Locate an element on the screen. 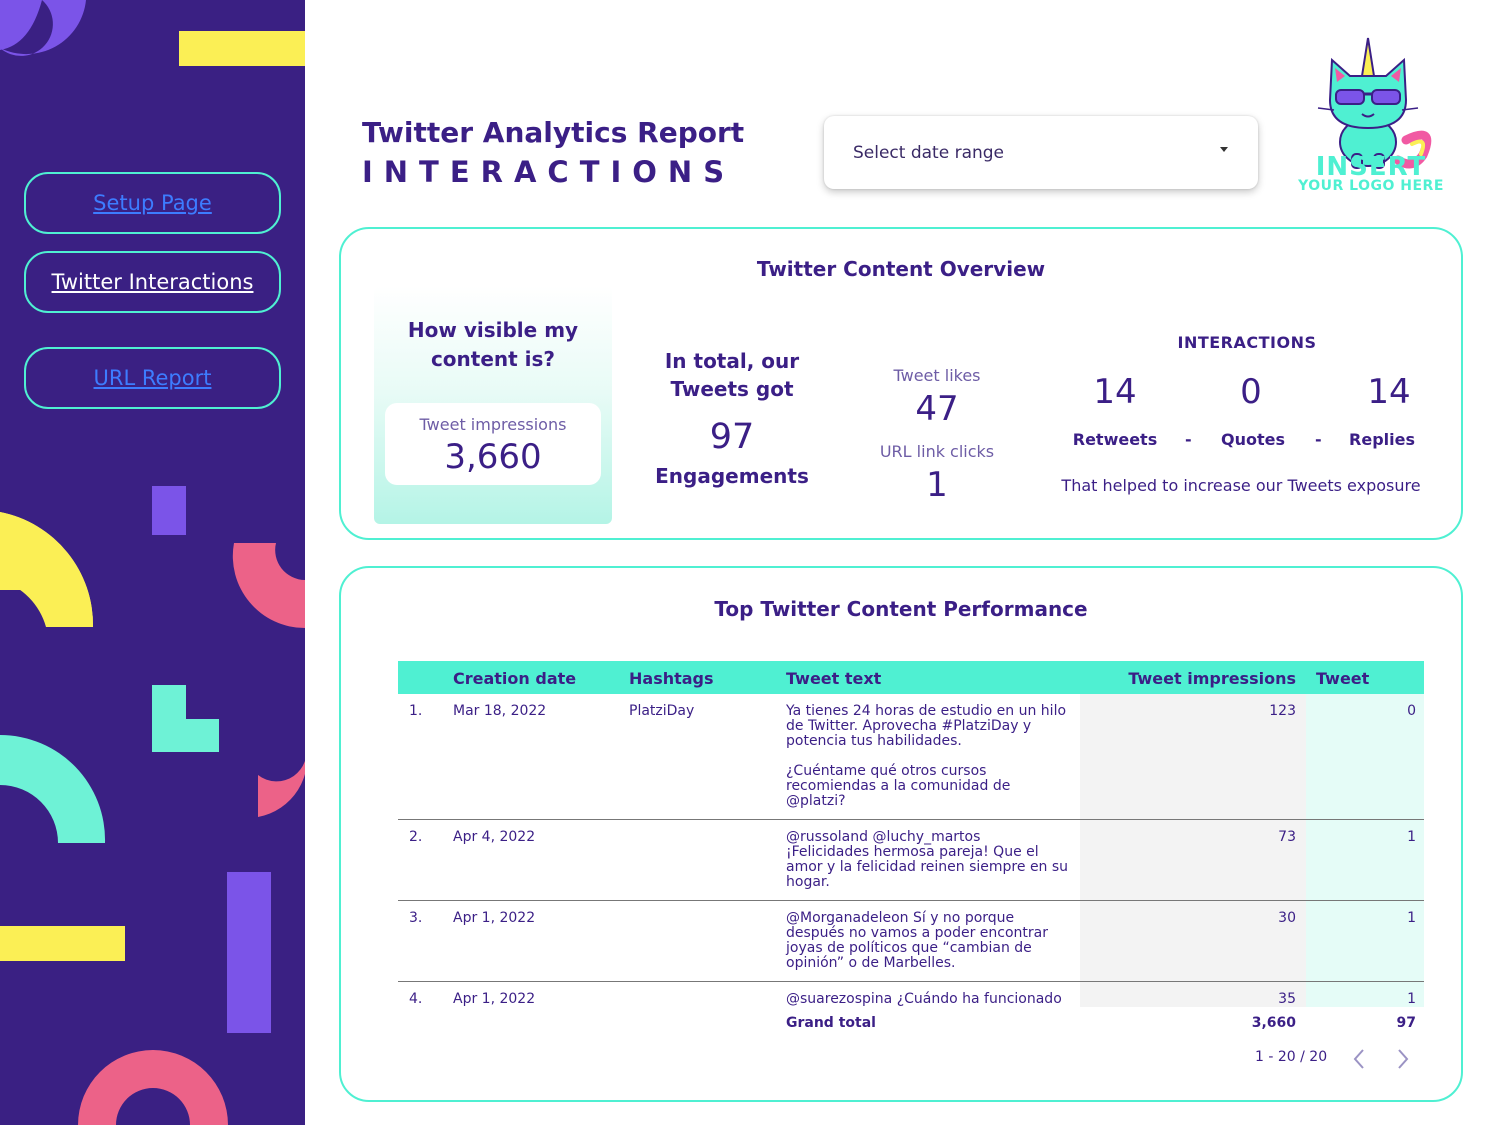 The height and width of the screenshot is (1125, 1500). engagements-label: Engagements is located at coordinates (732, 476).